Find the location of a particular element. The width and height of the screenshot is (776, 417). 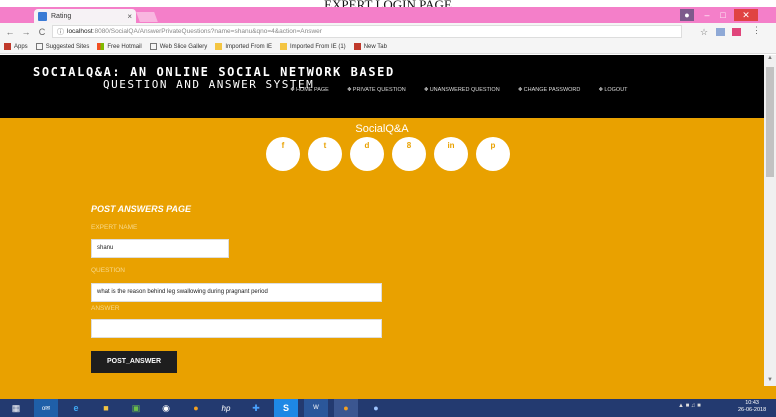

key-icon: ❖ is located at coordinates (520, 90).